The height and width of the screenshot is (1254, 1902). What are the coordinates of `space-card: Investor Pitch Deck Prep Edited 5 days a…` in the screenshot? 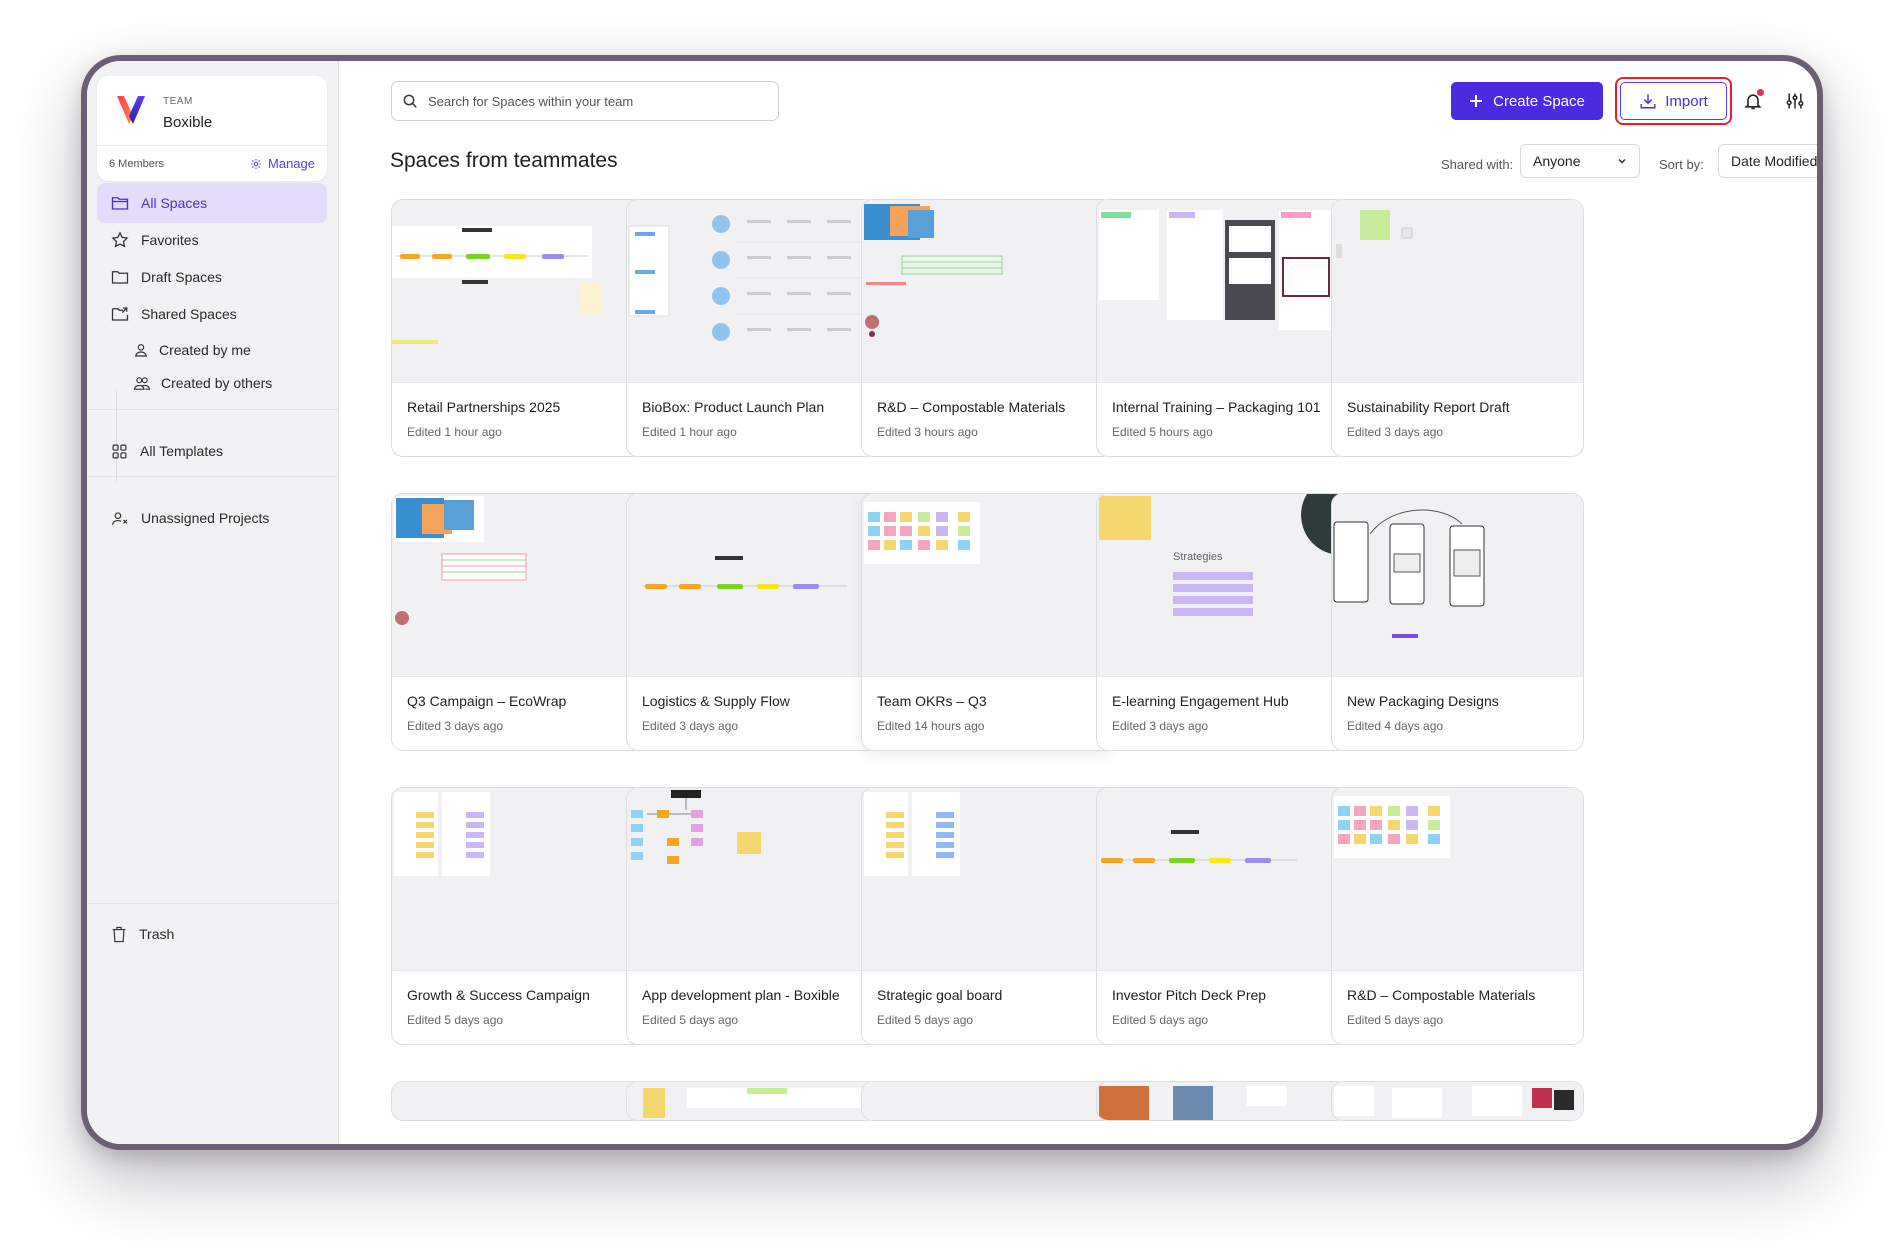 It's located at (1222, 916).